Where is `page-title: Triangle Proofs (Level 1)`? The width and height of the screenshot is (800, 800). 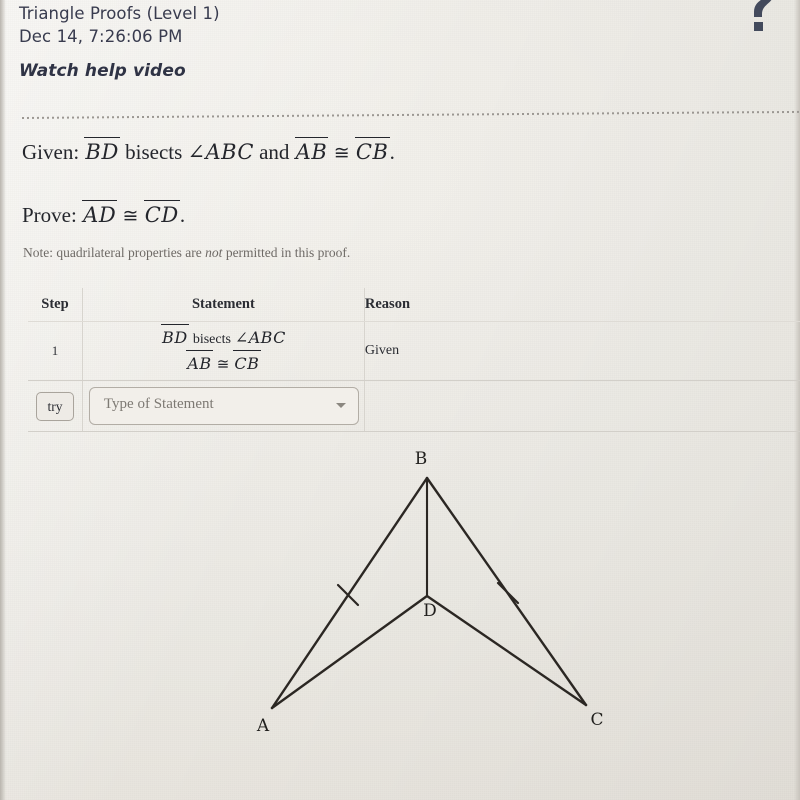 page-title: Triangle Proofs (Level 1) is located at coordinates (119, 13).